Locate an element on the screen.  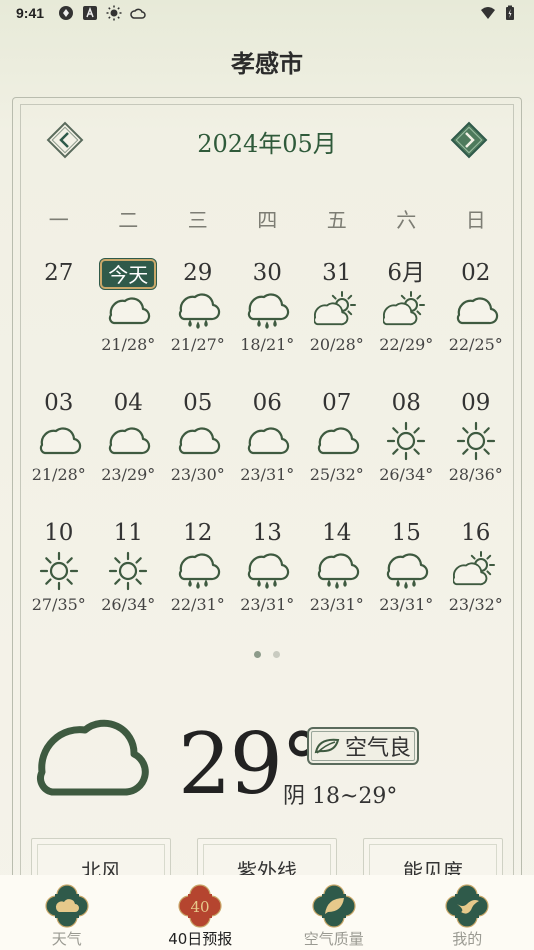
tab-forecast-40: 40 40日预报 is located at coordinates (201, 912).